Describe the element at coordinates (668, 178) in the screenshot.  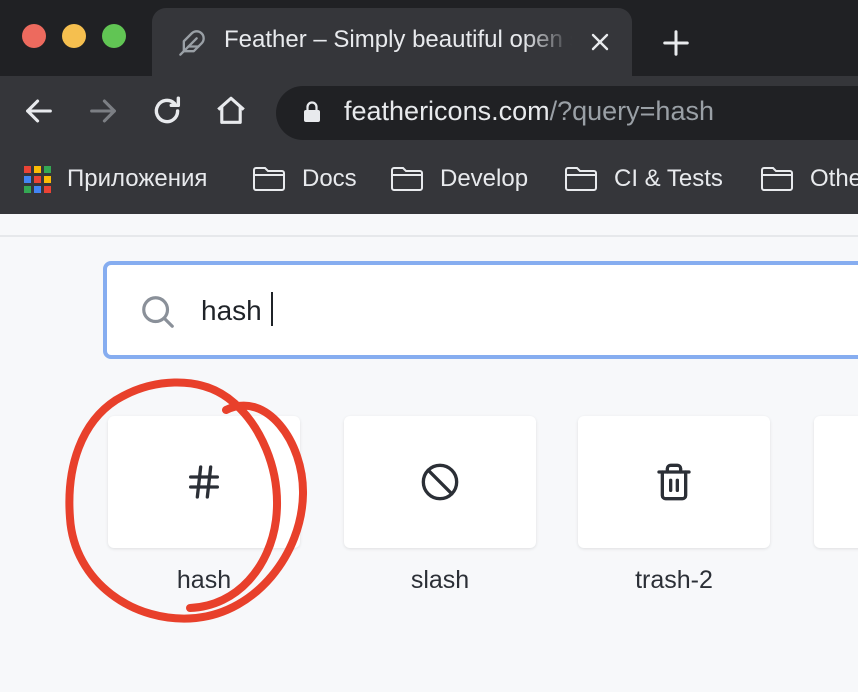
I see `bookmark-label: CI & Tests` at that location.